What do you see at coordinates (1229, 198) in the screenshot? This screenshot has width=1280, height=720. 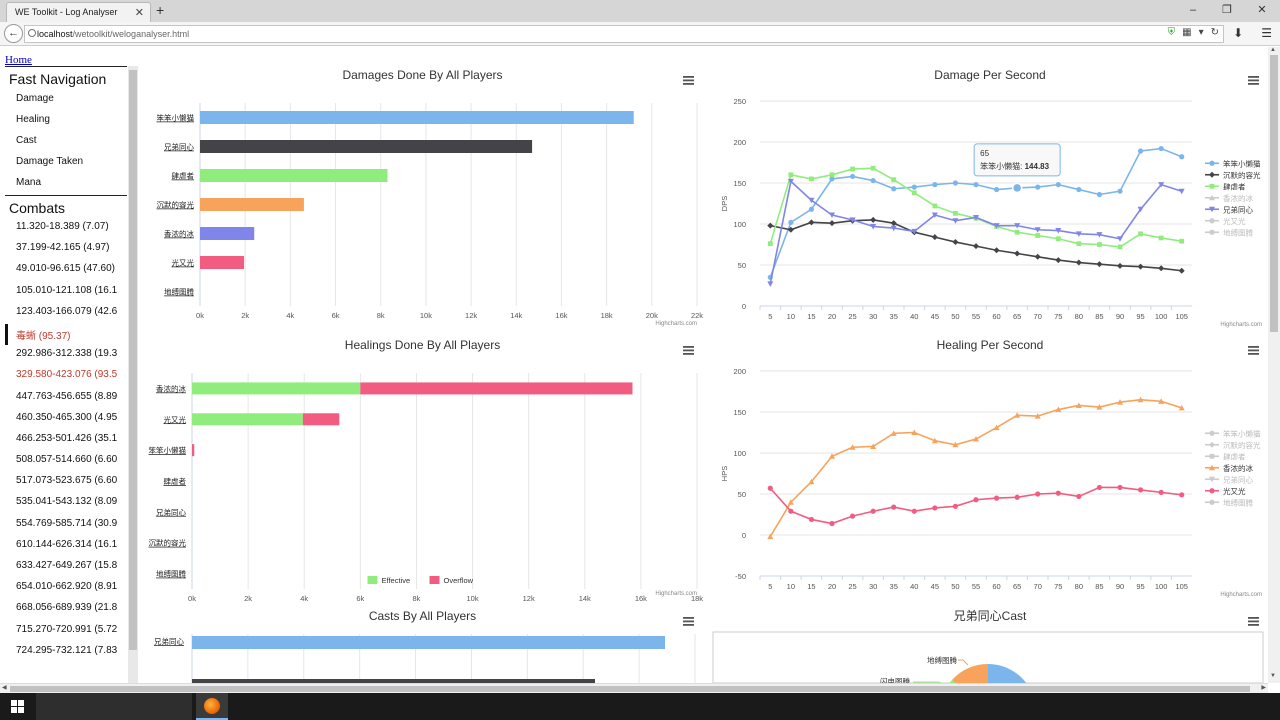 I see `legend-item: 香浓的冰` at bounding box center [1229, 198].